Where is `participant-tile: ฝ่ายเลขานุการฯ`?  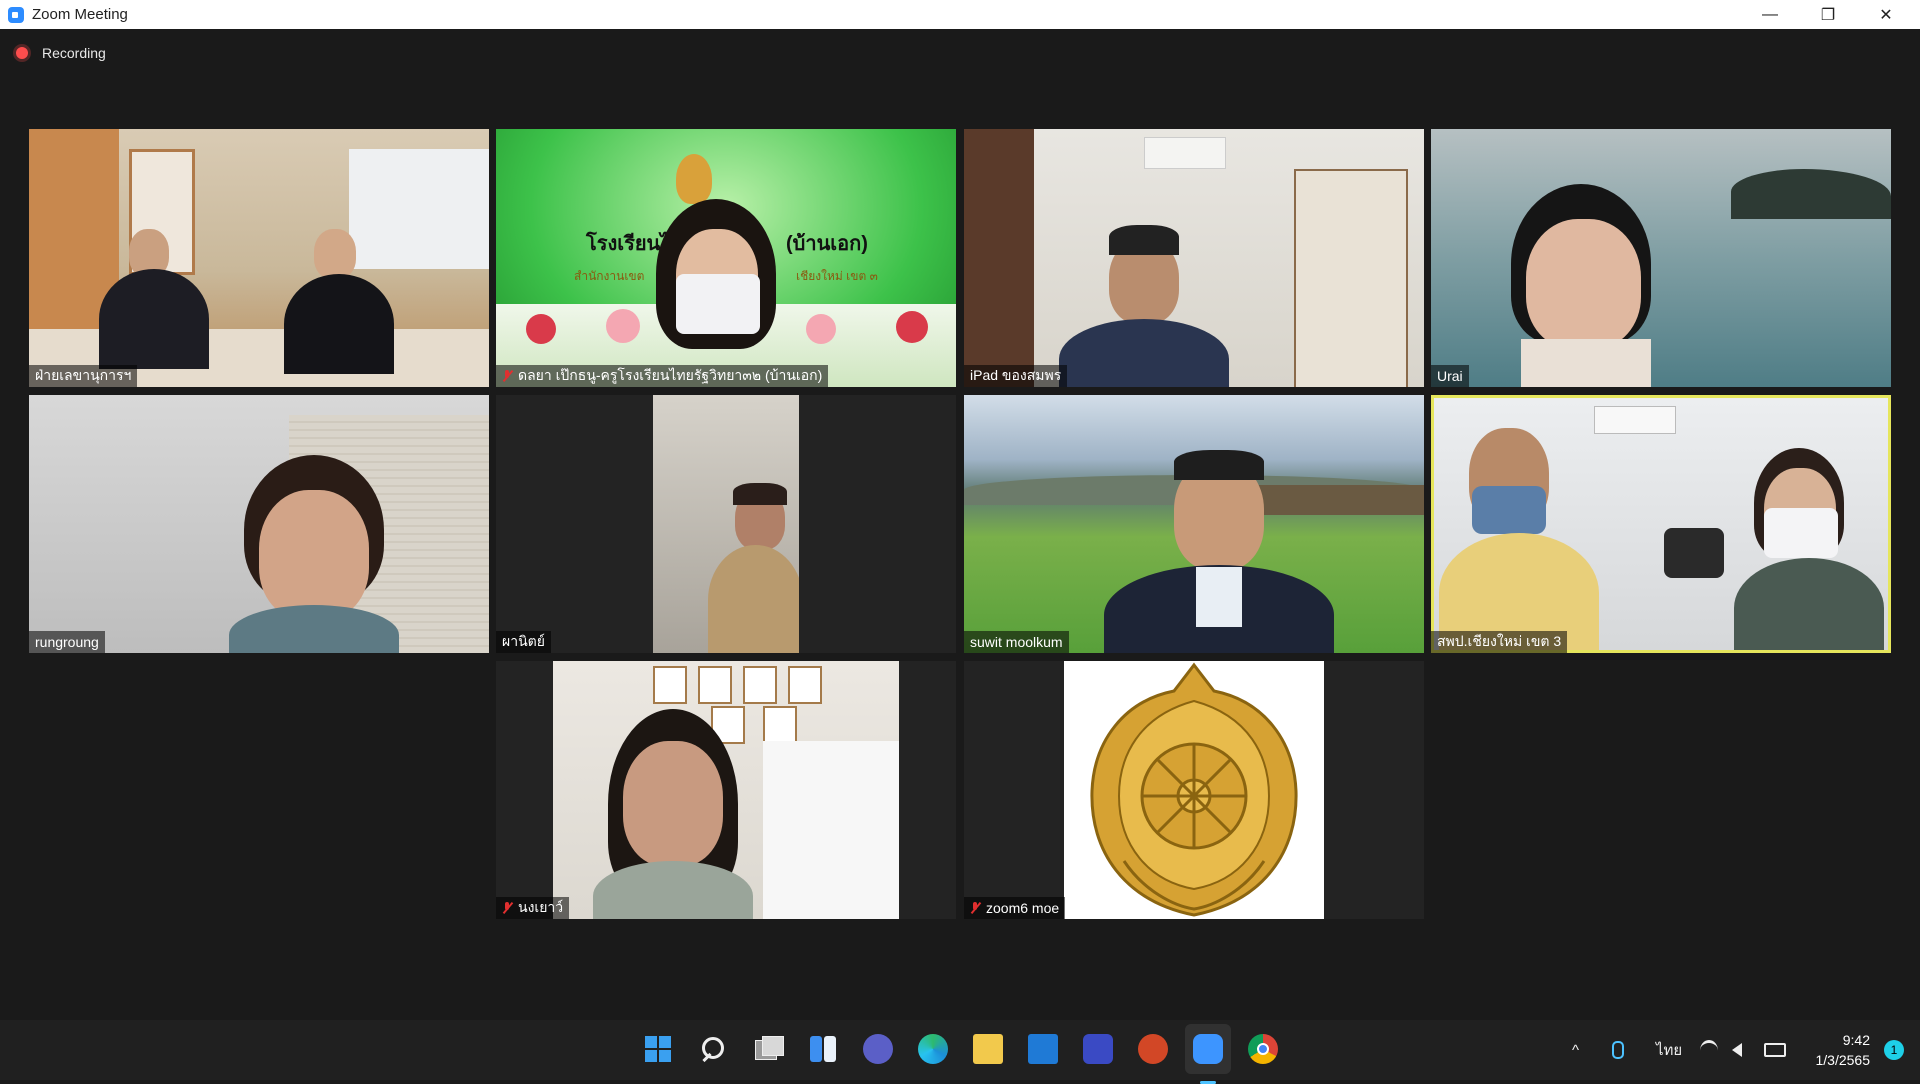 participant-tile: ฝ่ายเลขานุการฯ is located at coordinates (259, 258).